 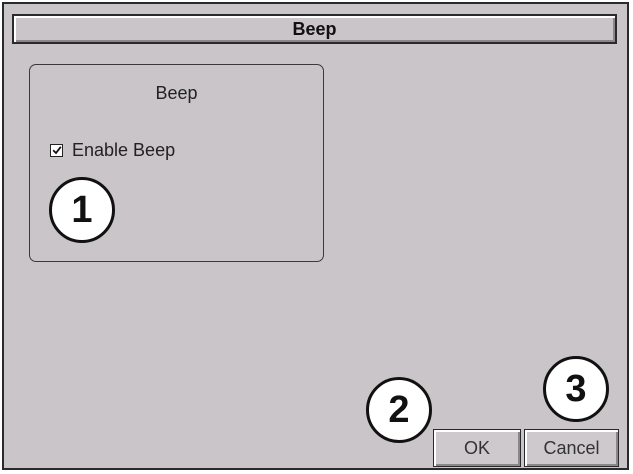 I want to click on enable-beep-checkbox, so click(x=56, y=150).